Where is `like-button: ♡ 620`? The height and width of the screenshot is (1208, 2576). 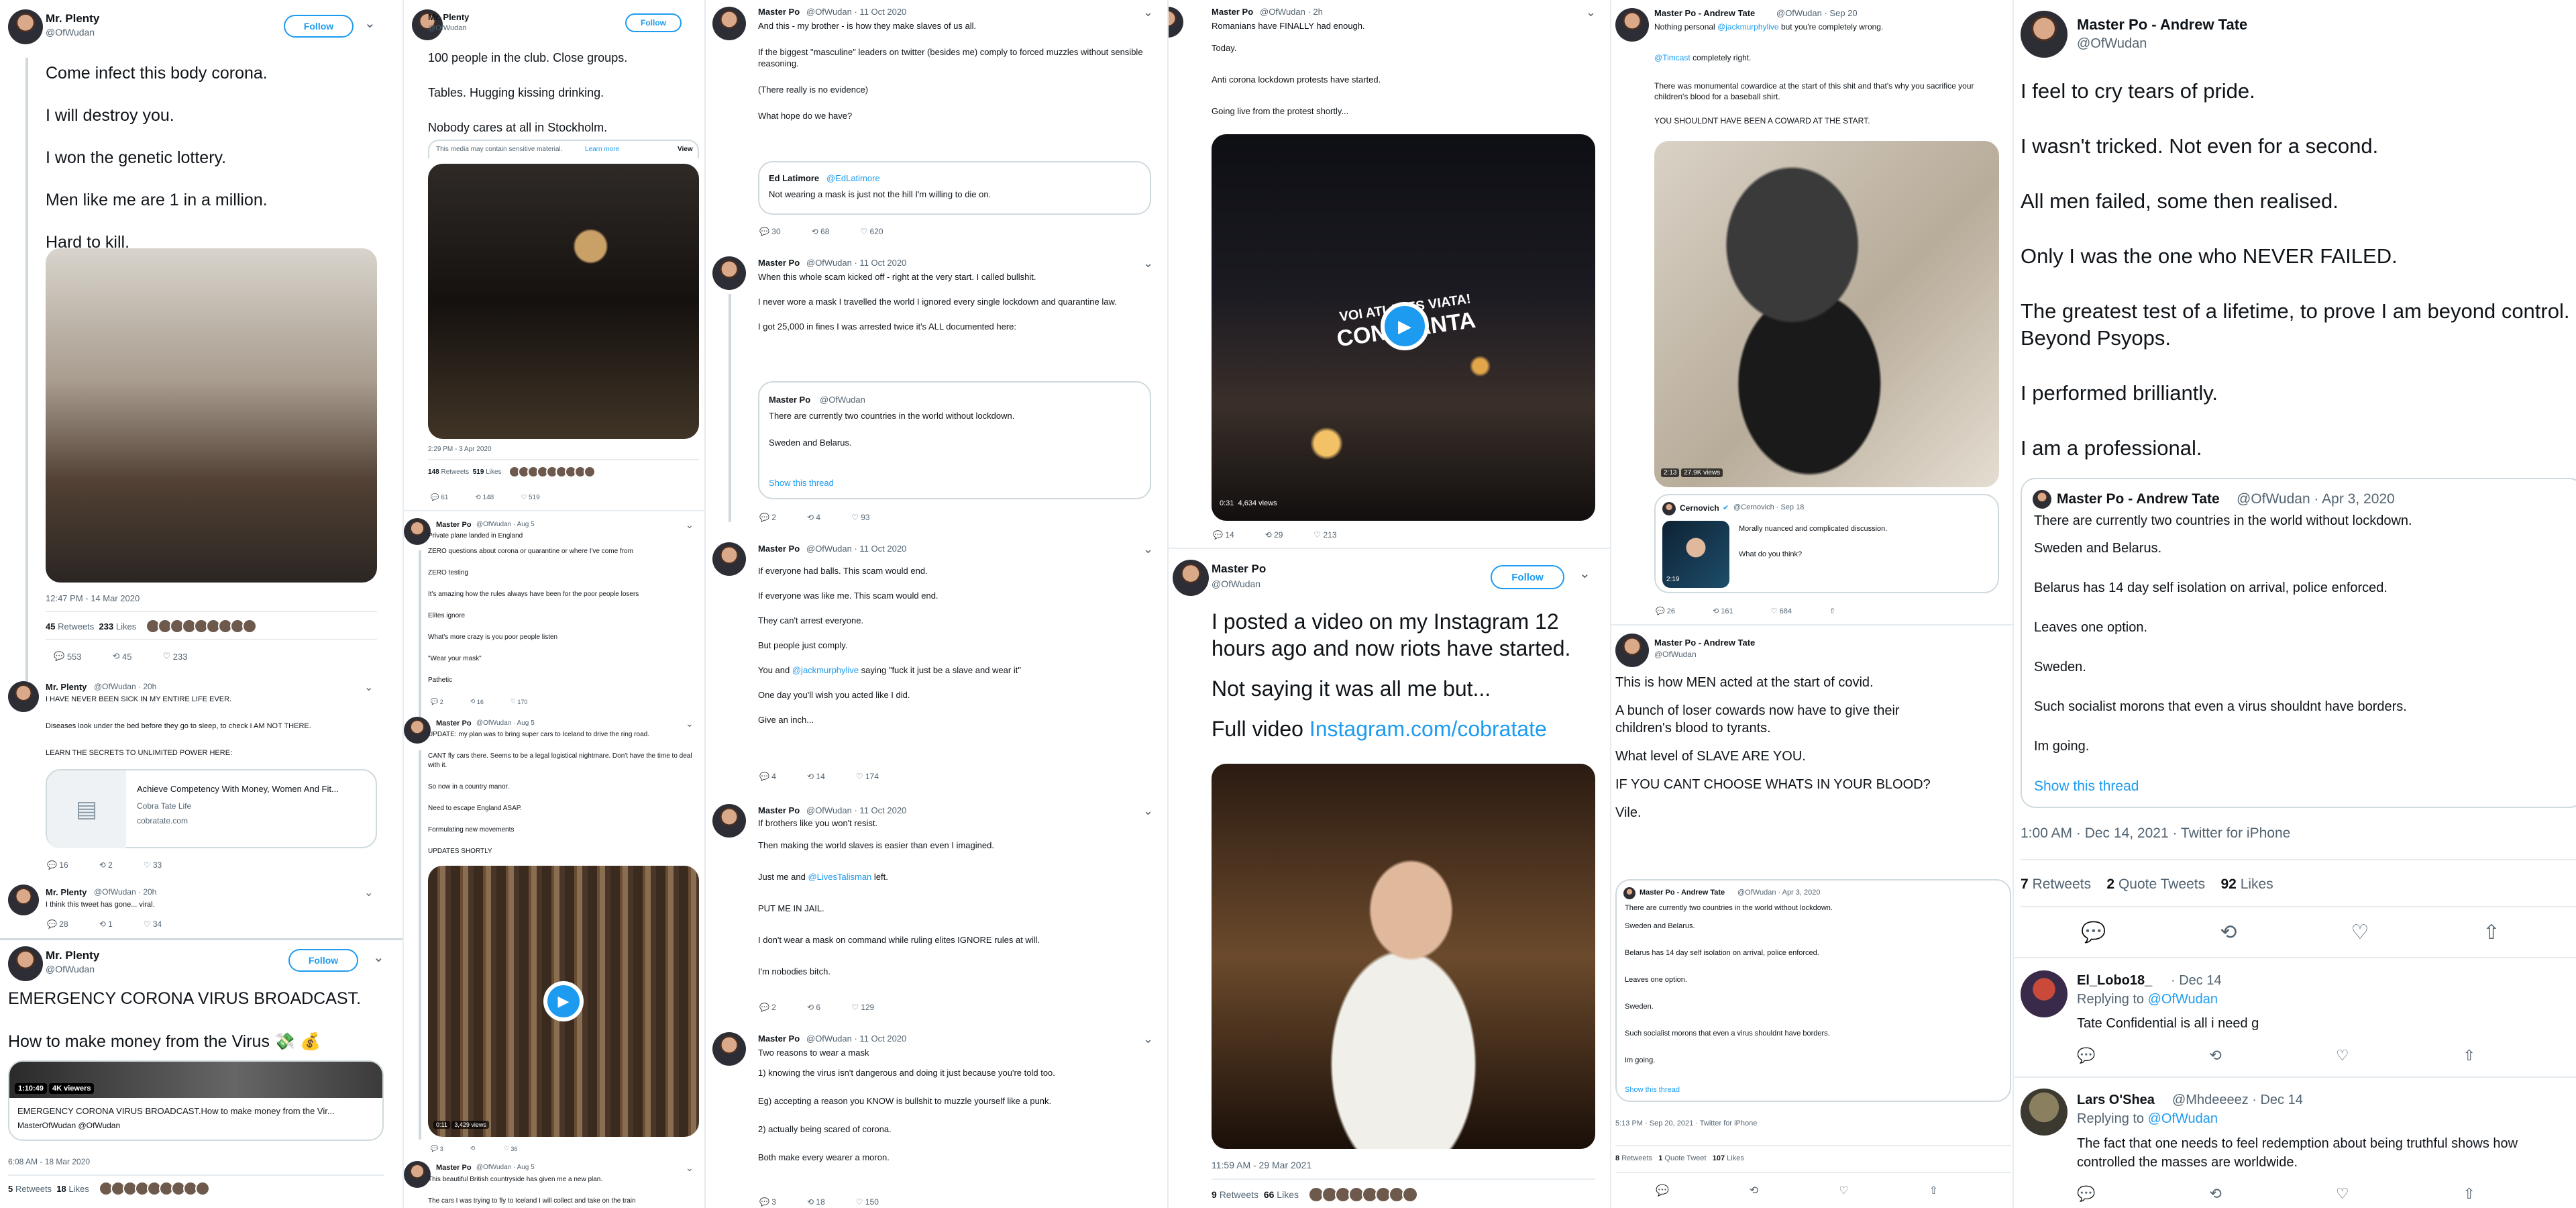 like-button: ♡ 620 is located at coordinates (871, 231).